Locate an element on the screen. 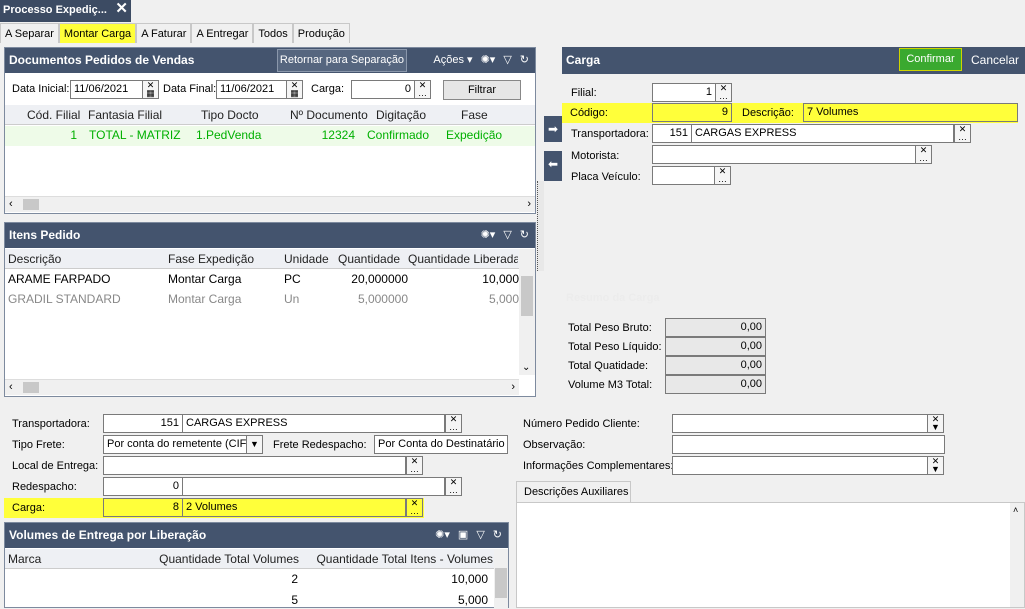  carga-filter-field: 0 is located at coordinates (383, 89).